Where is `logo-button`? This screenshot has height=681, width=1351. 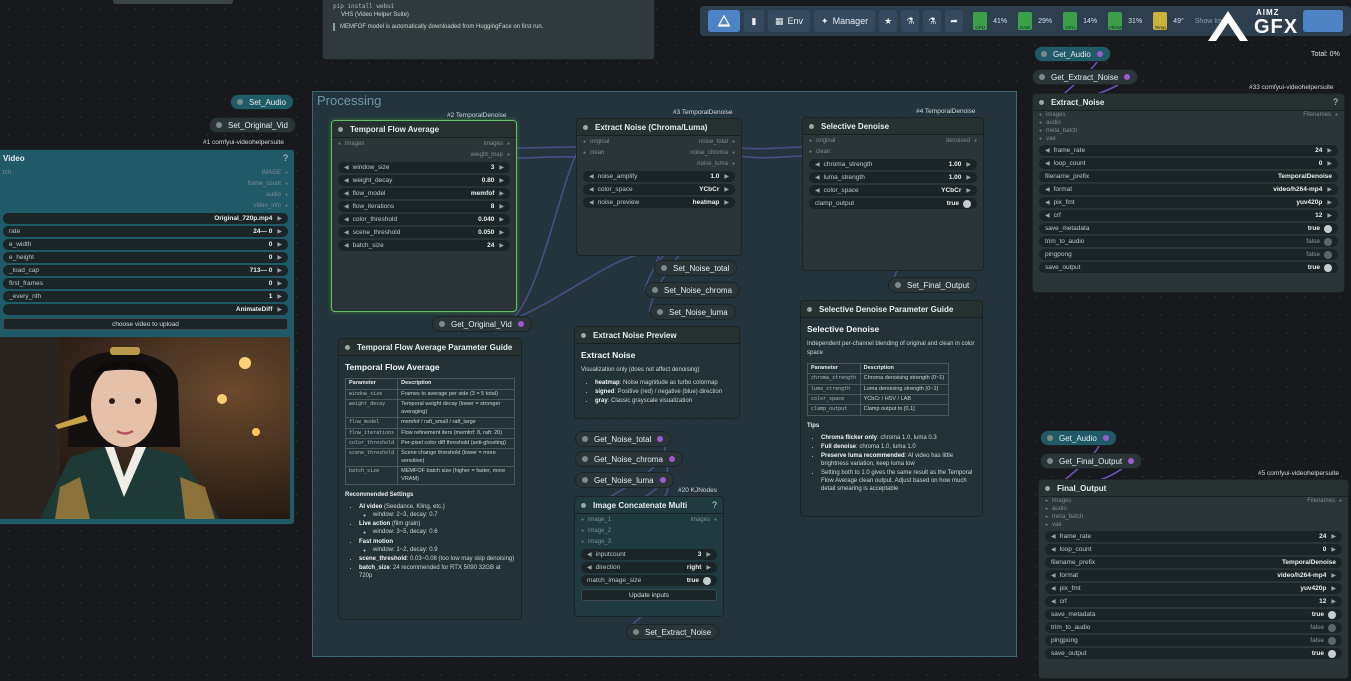
logo-button is located at coordinates (724, 21).